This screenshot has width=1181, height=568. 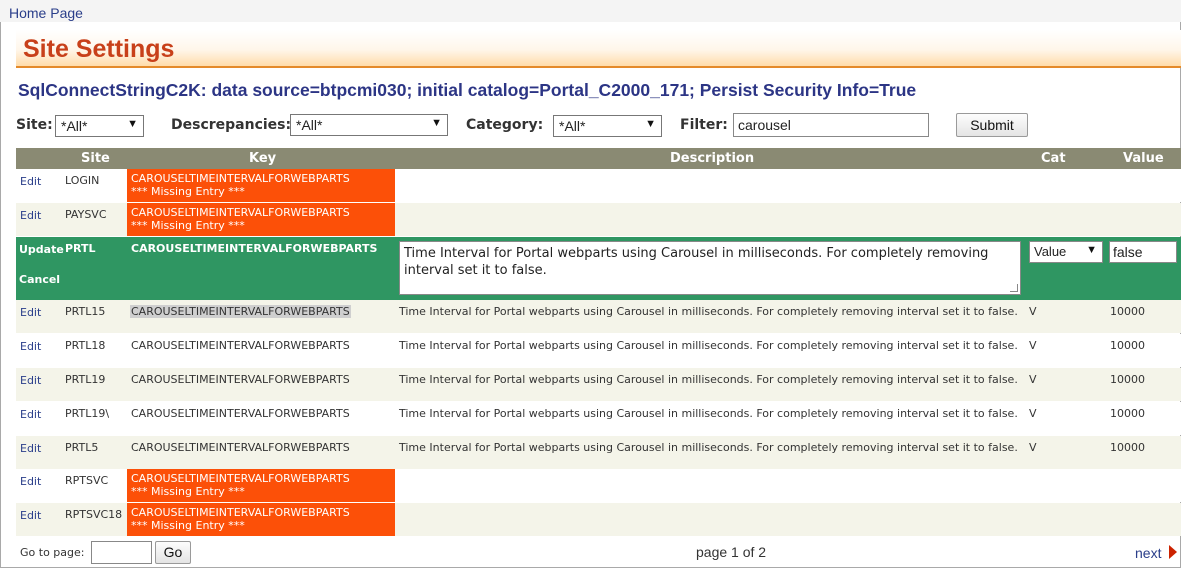 I want to click on discrepancies-filter-value: *All*, so click(x=309, y=125).